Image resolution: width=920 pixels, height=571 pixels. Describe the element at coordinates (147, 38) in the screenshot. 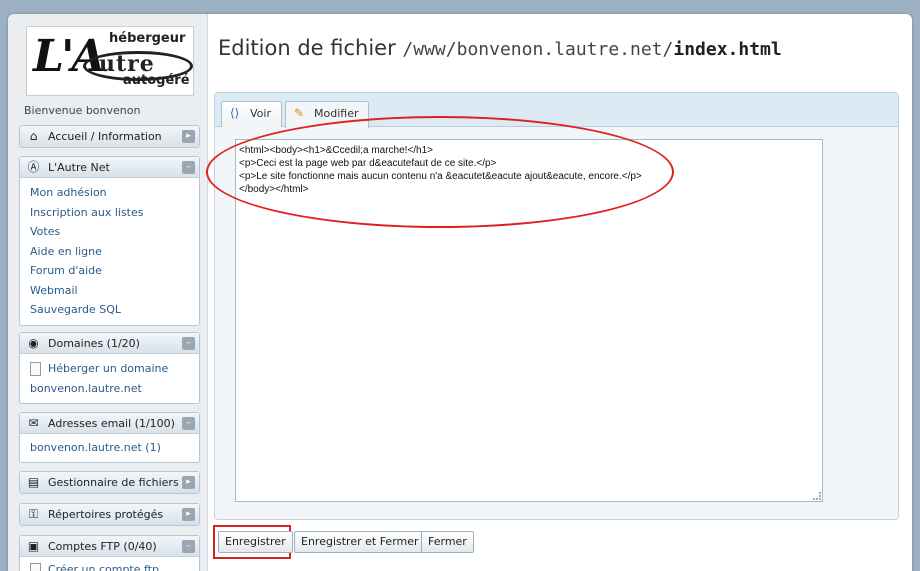

I see `logo-top-text: hébergeur` at that location.